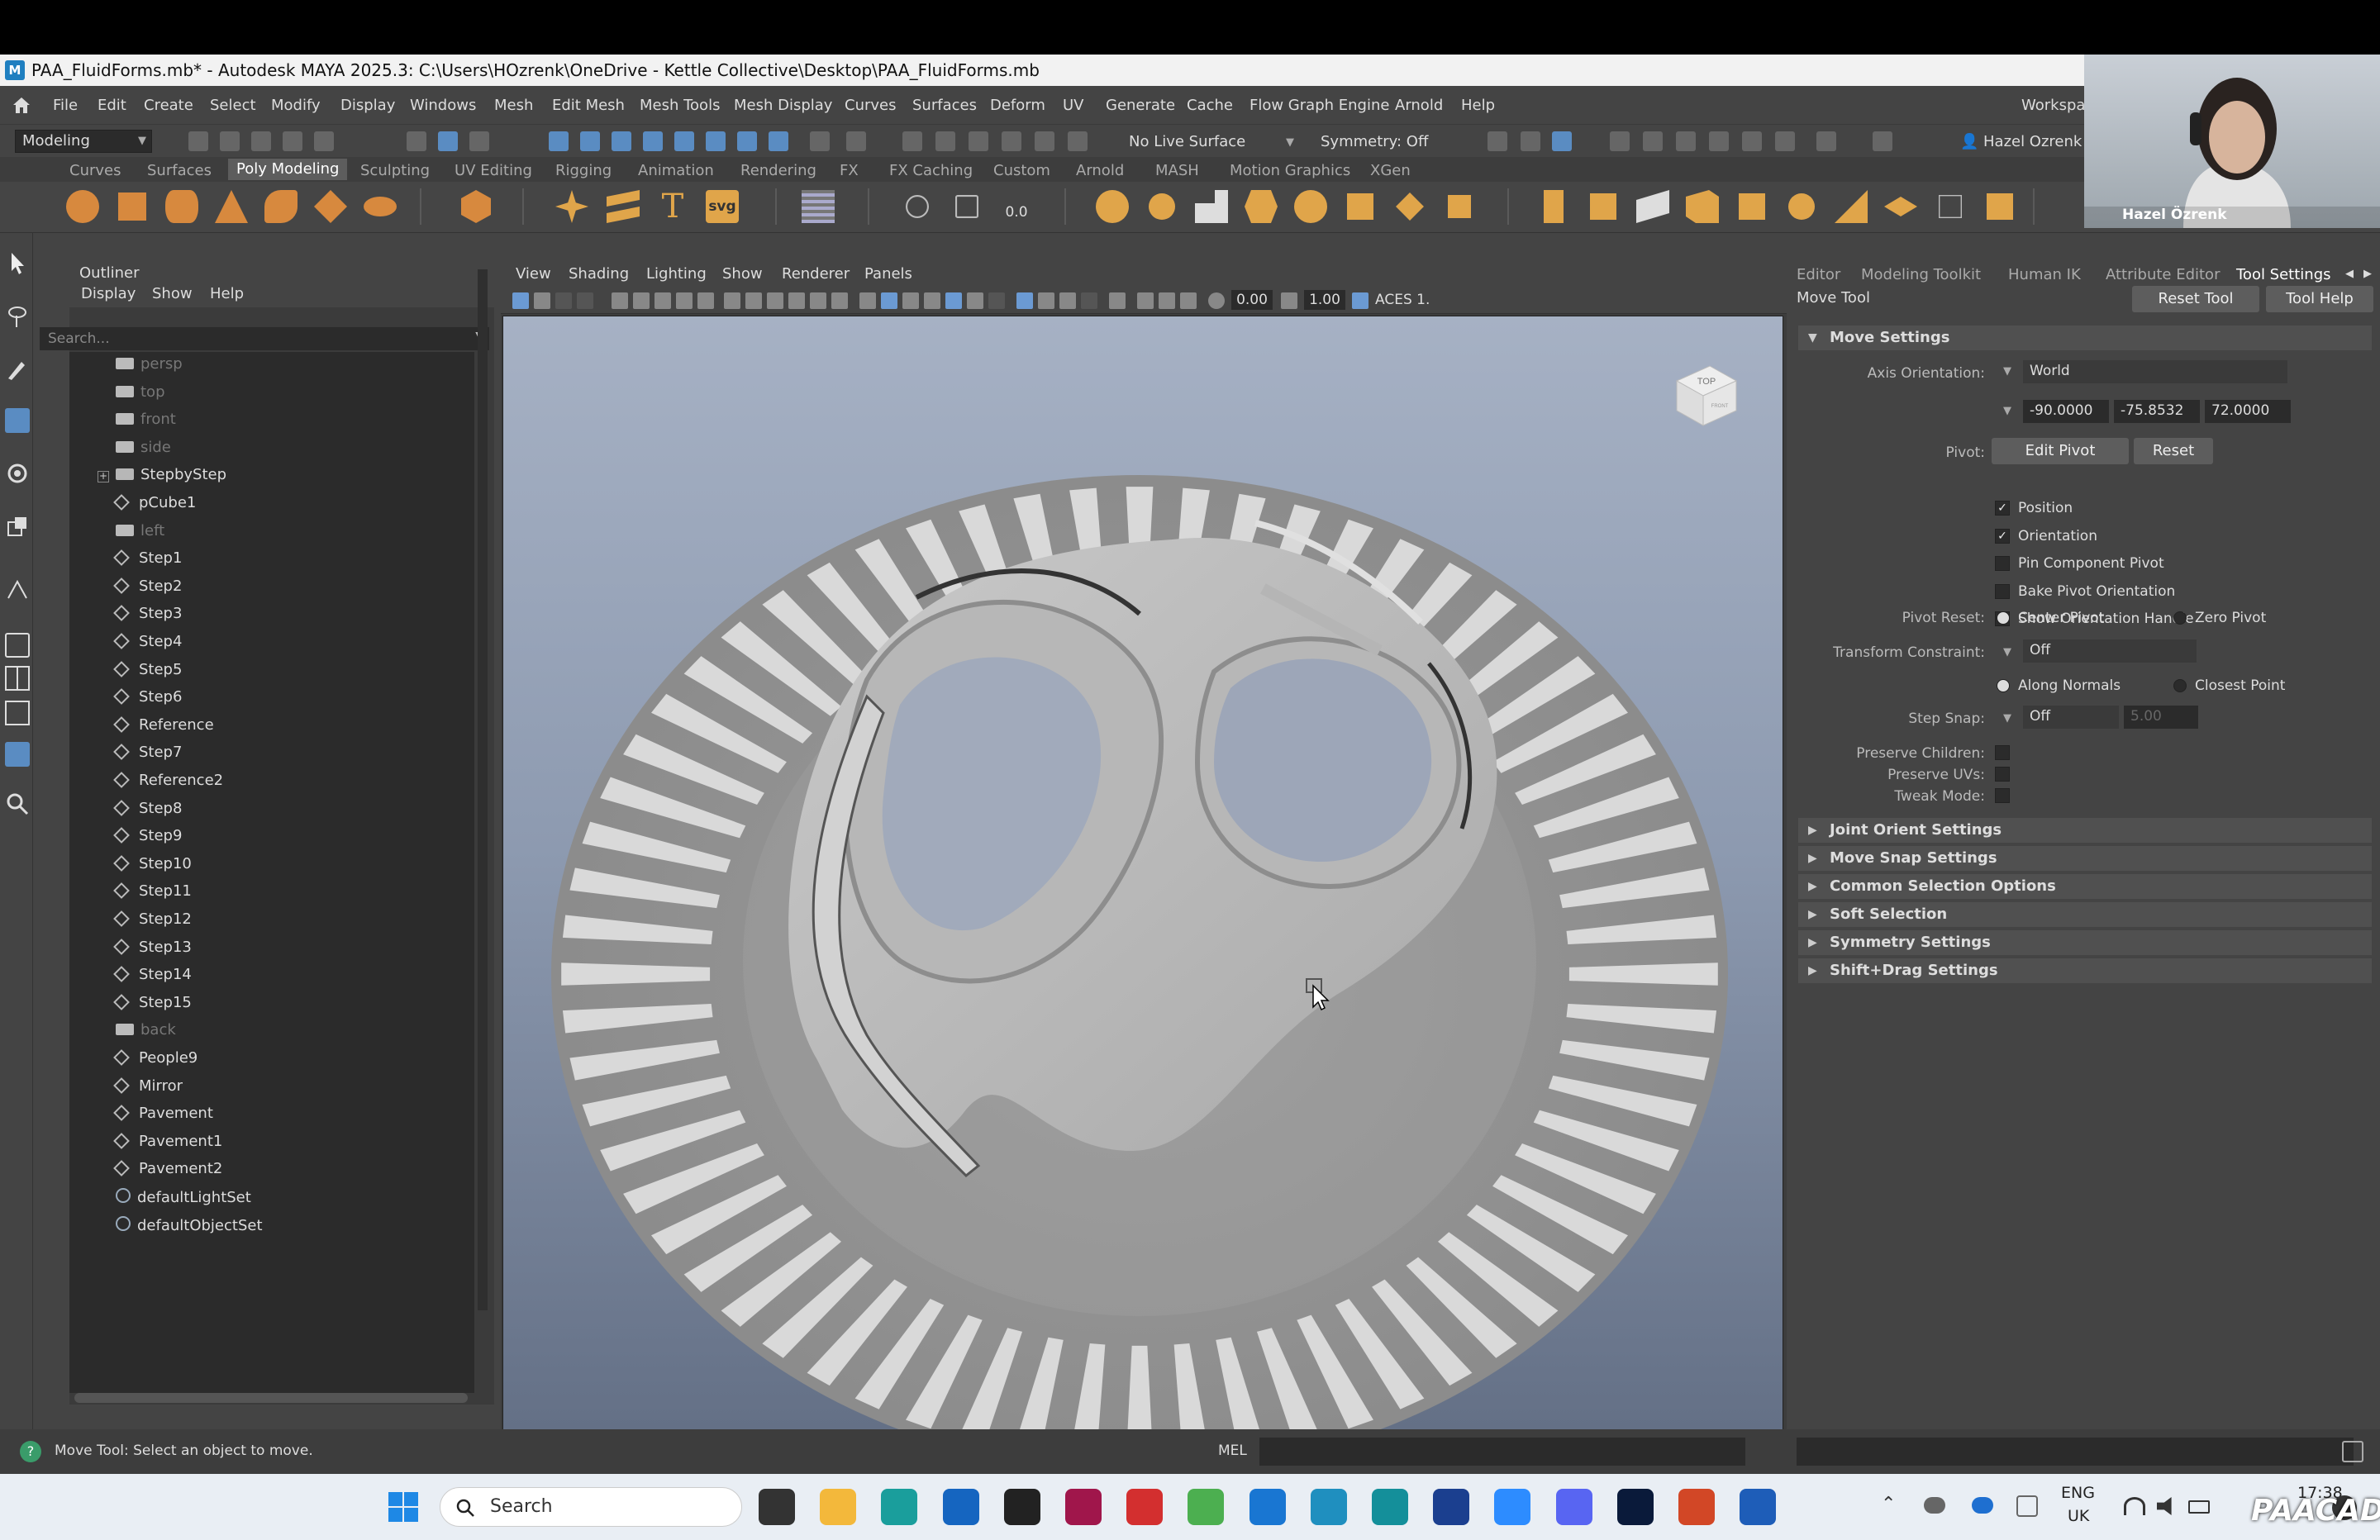 Image resolution: width=2380 pixels, height=1540 pixels. I want to click on camera-icon, so click(620, 300).